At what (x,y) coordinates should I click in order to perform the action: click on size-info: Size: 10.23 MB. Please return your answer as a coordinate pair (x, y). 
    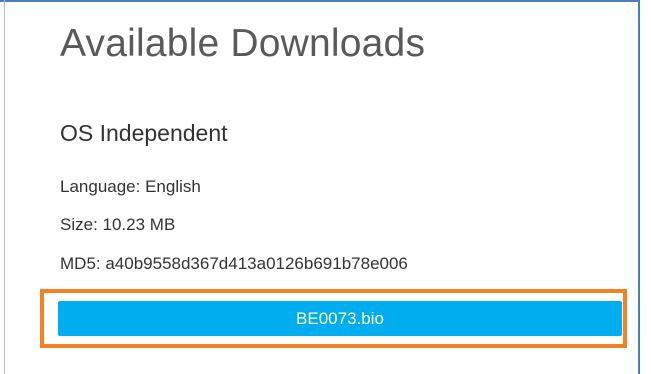
    Looking at the image, I should click on (118, 224).